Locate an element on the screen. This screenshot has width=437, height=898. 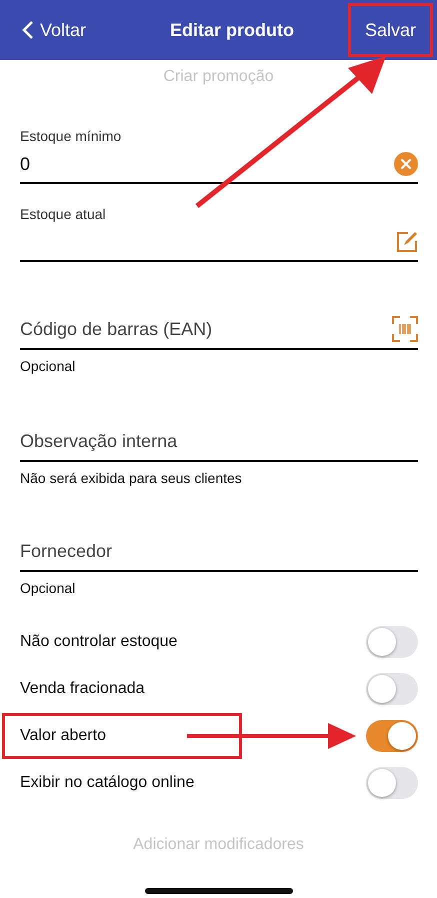
field-hint: Não será exibida para seus clientes is located at coordinates (131, 478).